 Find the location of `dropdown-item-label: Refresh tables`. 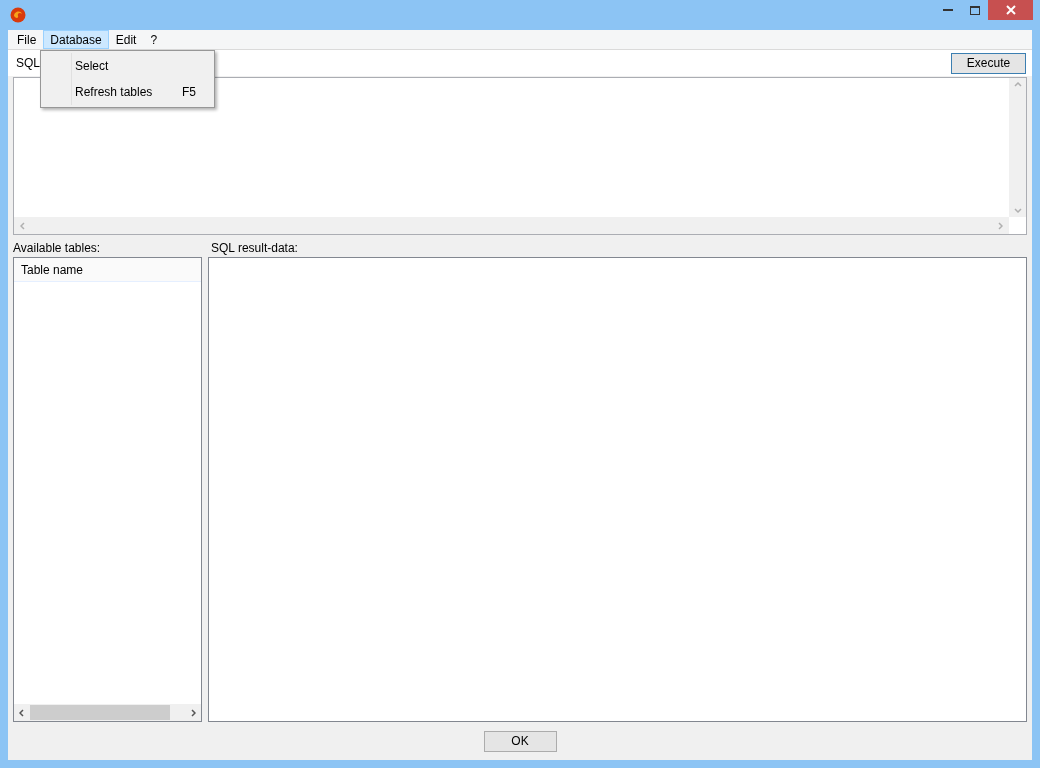

dropdown-item-label: Refresh tables is located at coordinates (114, 92).